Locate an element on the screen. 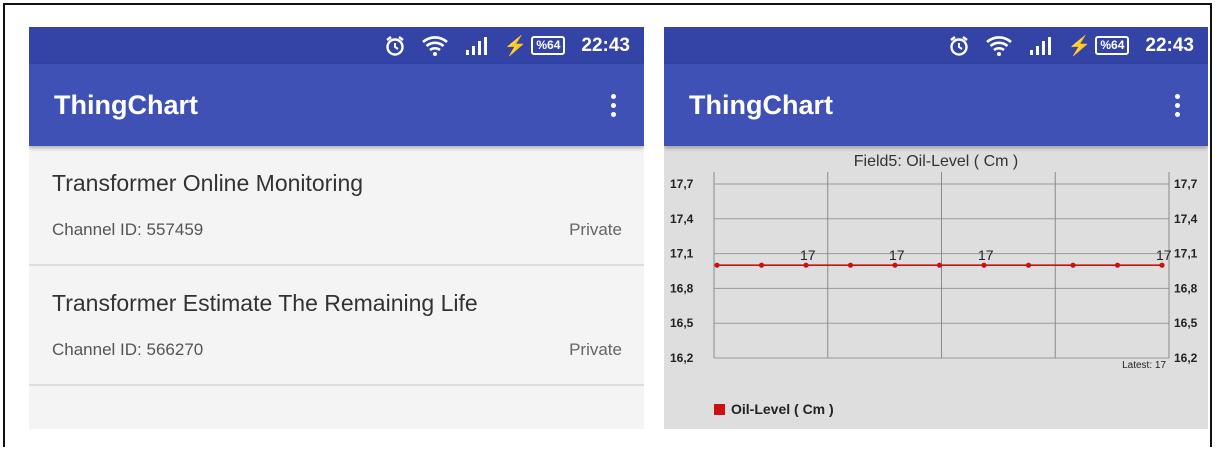 Image resolution: width=1217 pixels, height=452 pixels. y-tick-label-left: 16,2 is located at coordinates (682, 358).